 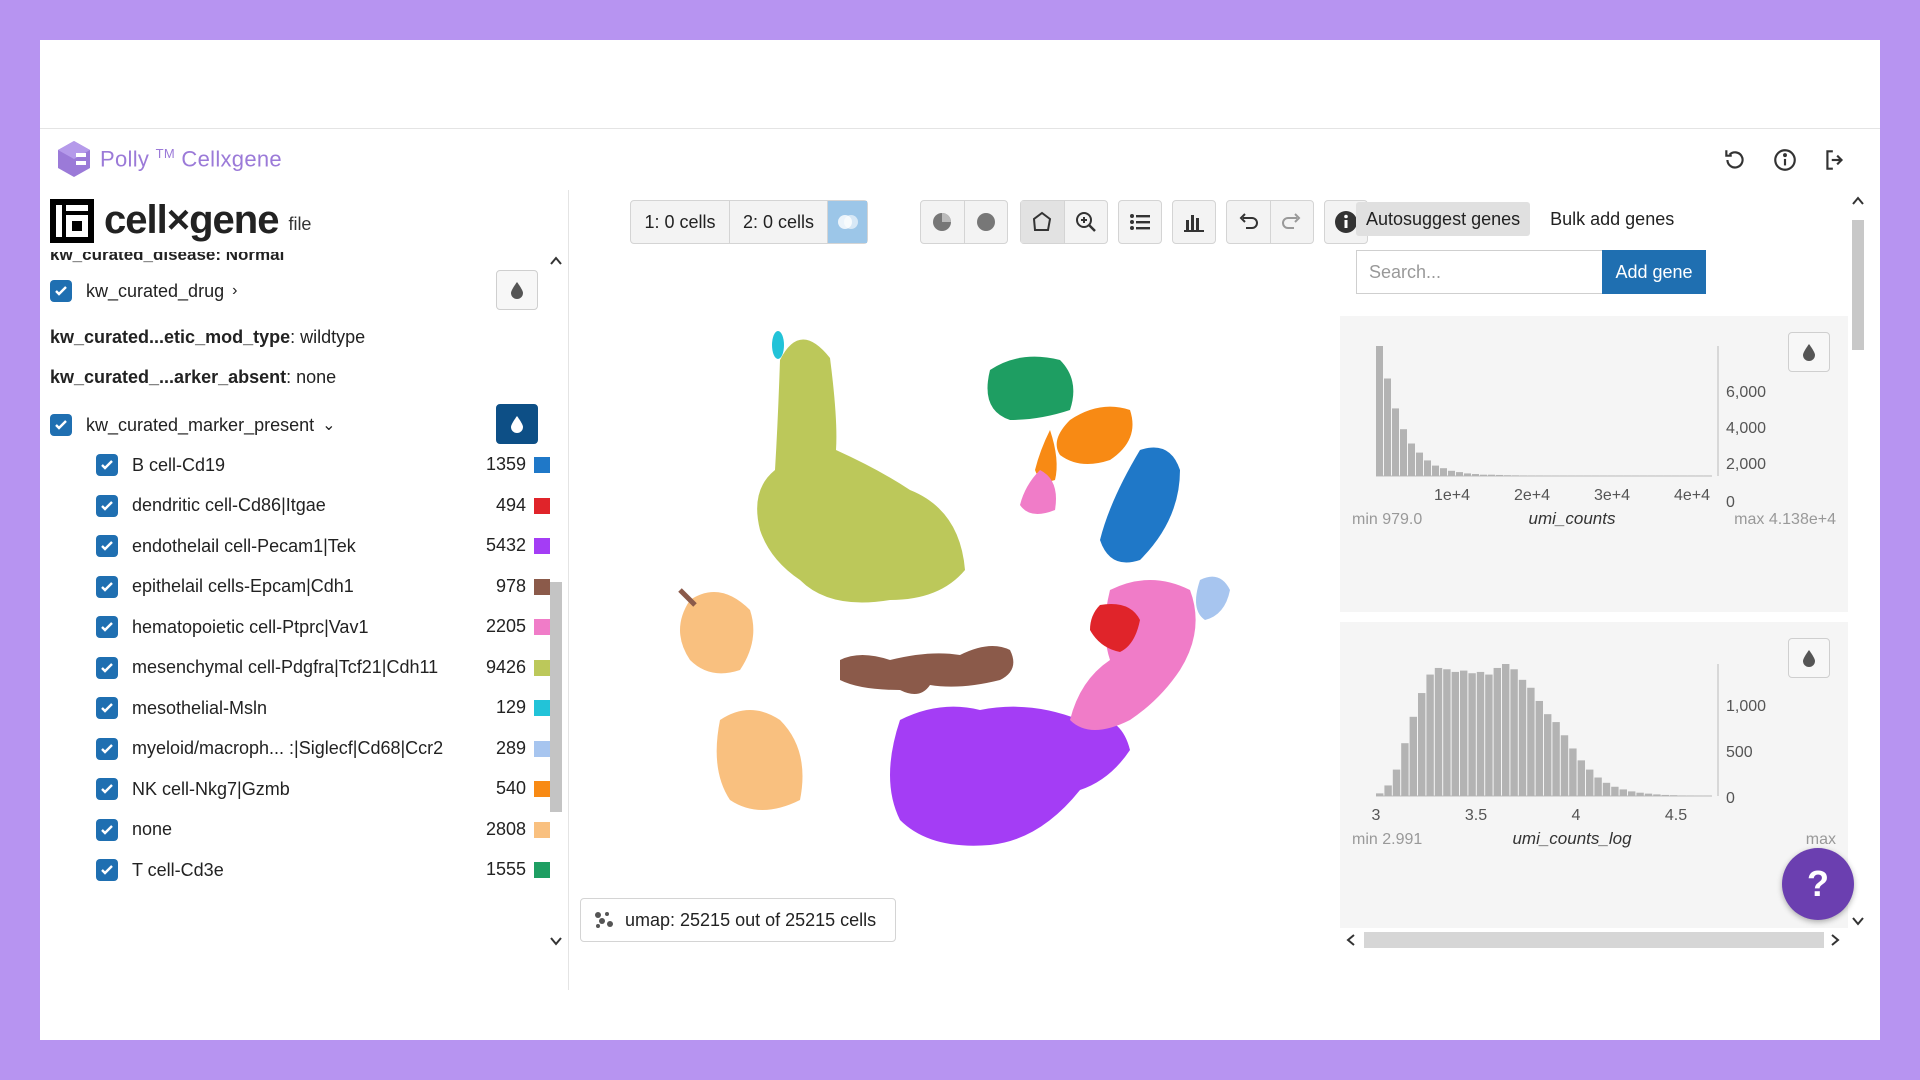 I want to click on right-horizontal-scrollbar, so click(x=1594, y=940).